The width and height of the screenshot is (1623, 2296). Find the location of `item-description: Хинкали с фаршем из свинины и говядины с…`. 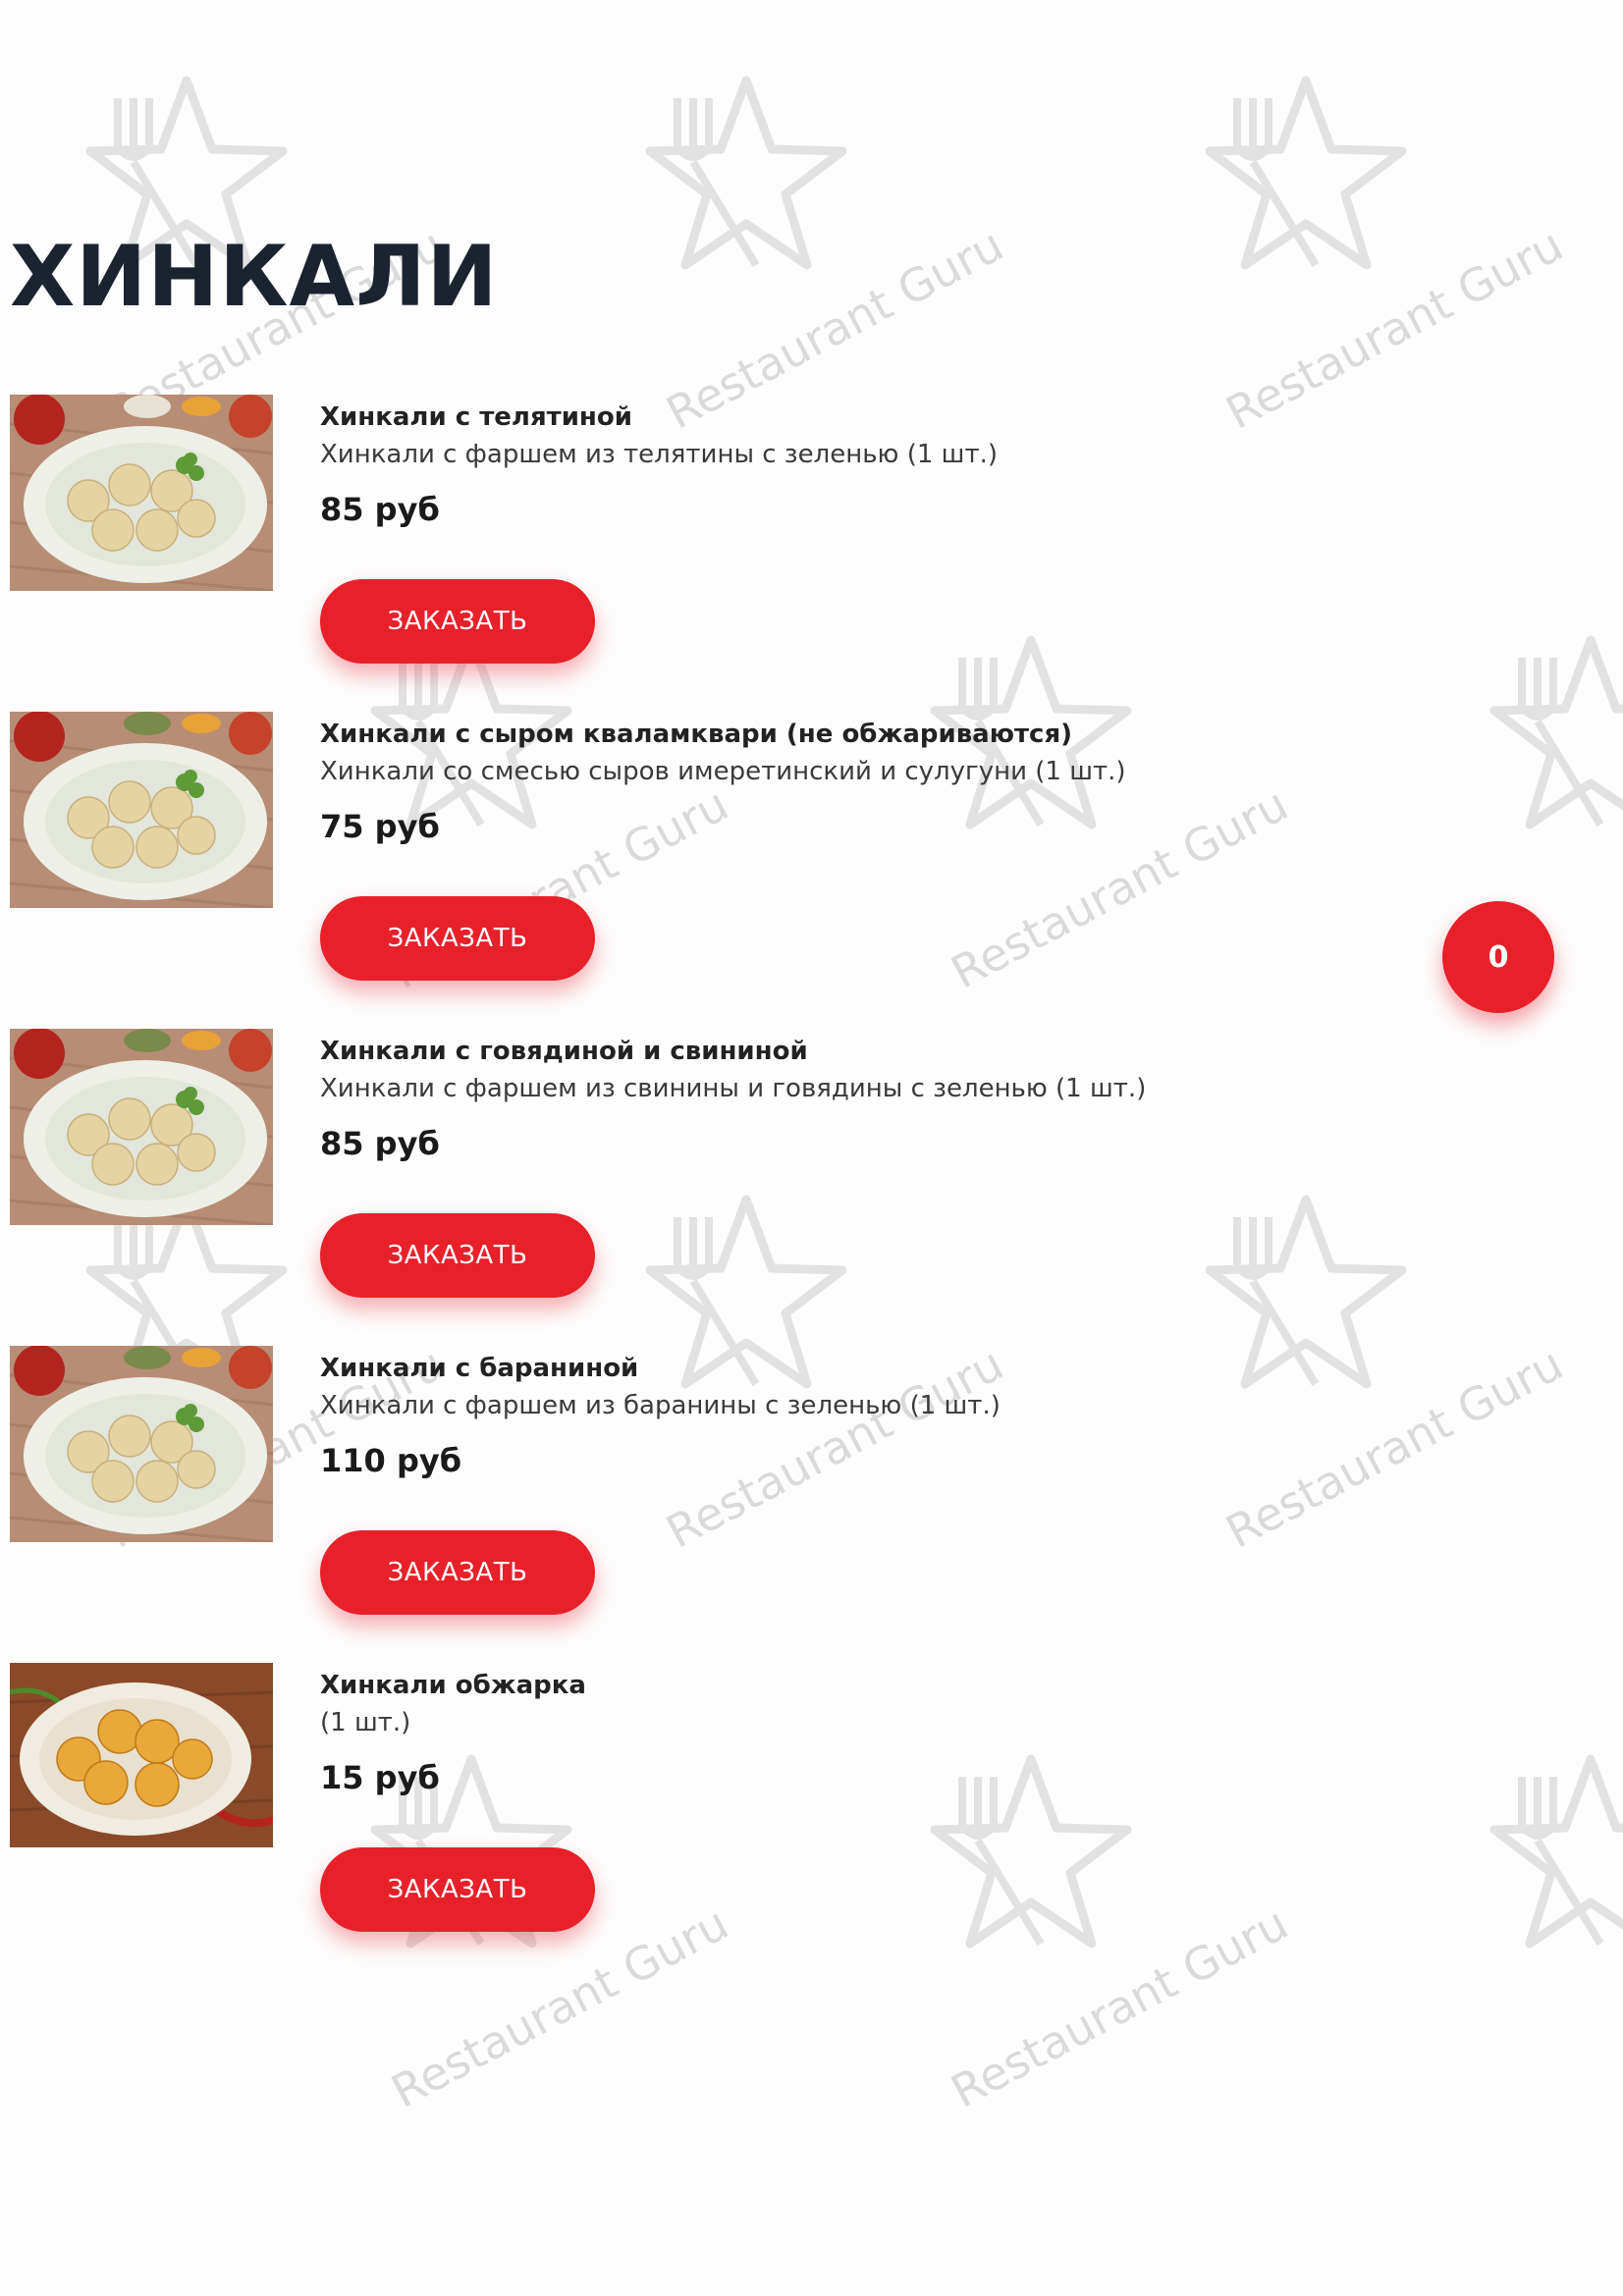

item-description: Хинкали с фаршем из свинины и говядины с… is located at coordinates (733, 1088).